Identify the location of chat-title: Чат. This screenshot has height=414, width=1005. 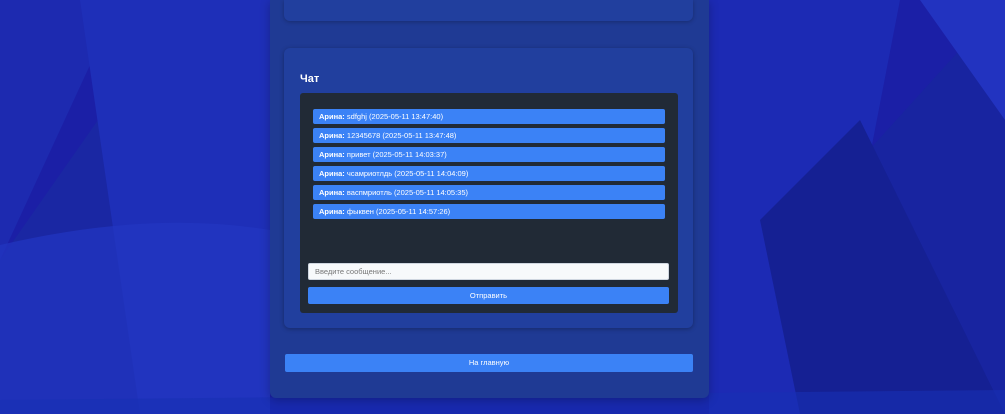
(310, 79).